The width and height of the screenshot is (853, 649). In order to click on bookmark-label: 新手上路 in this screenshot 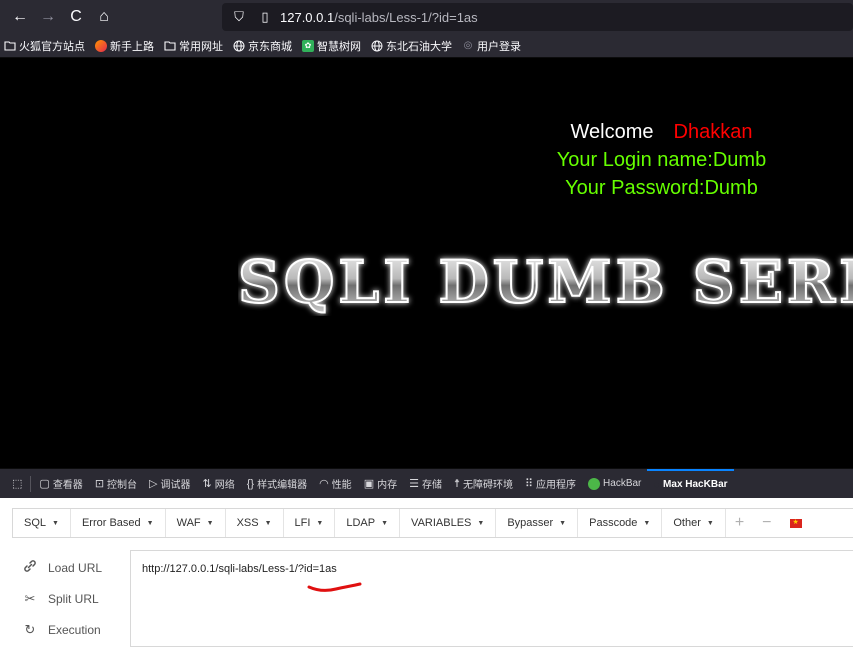, I will do `click(132, 46)`.